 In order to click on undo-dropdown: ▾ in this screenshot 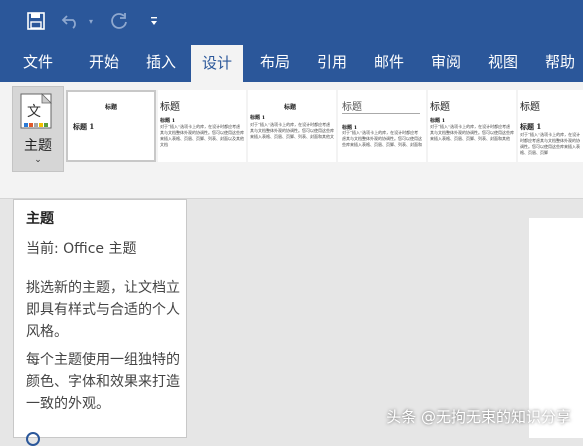, I will do `click(91, 21)`.